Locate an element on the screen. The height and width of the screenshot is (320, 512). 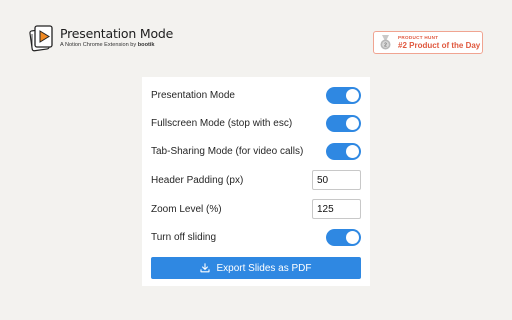
zoom-level-row: Zoom Level (%) is located at coordinates (256, 209).